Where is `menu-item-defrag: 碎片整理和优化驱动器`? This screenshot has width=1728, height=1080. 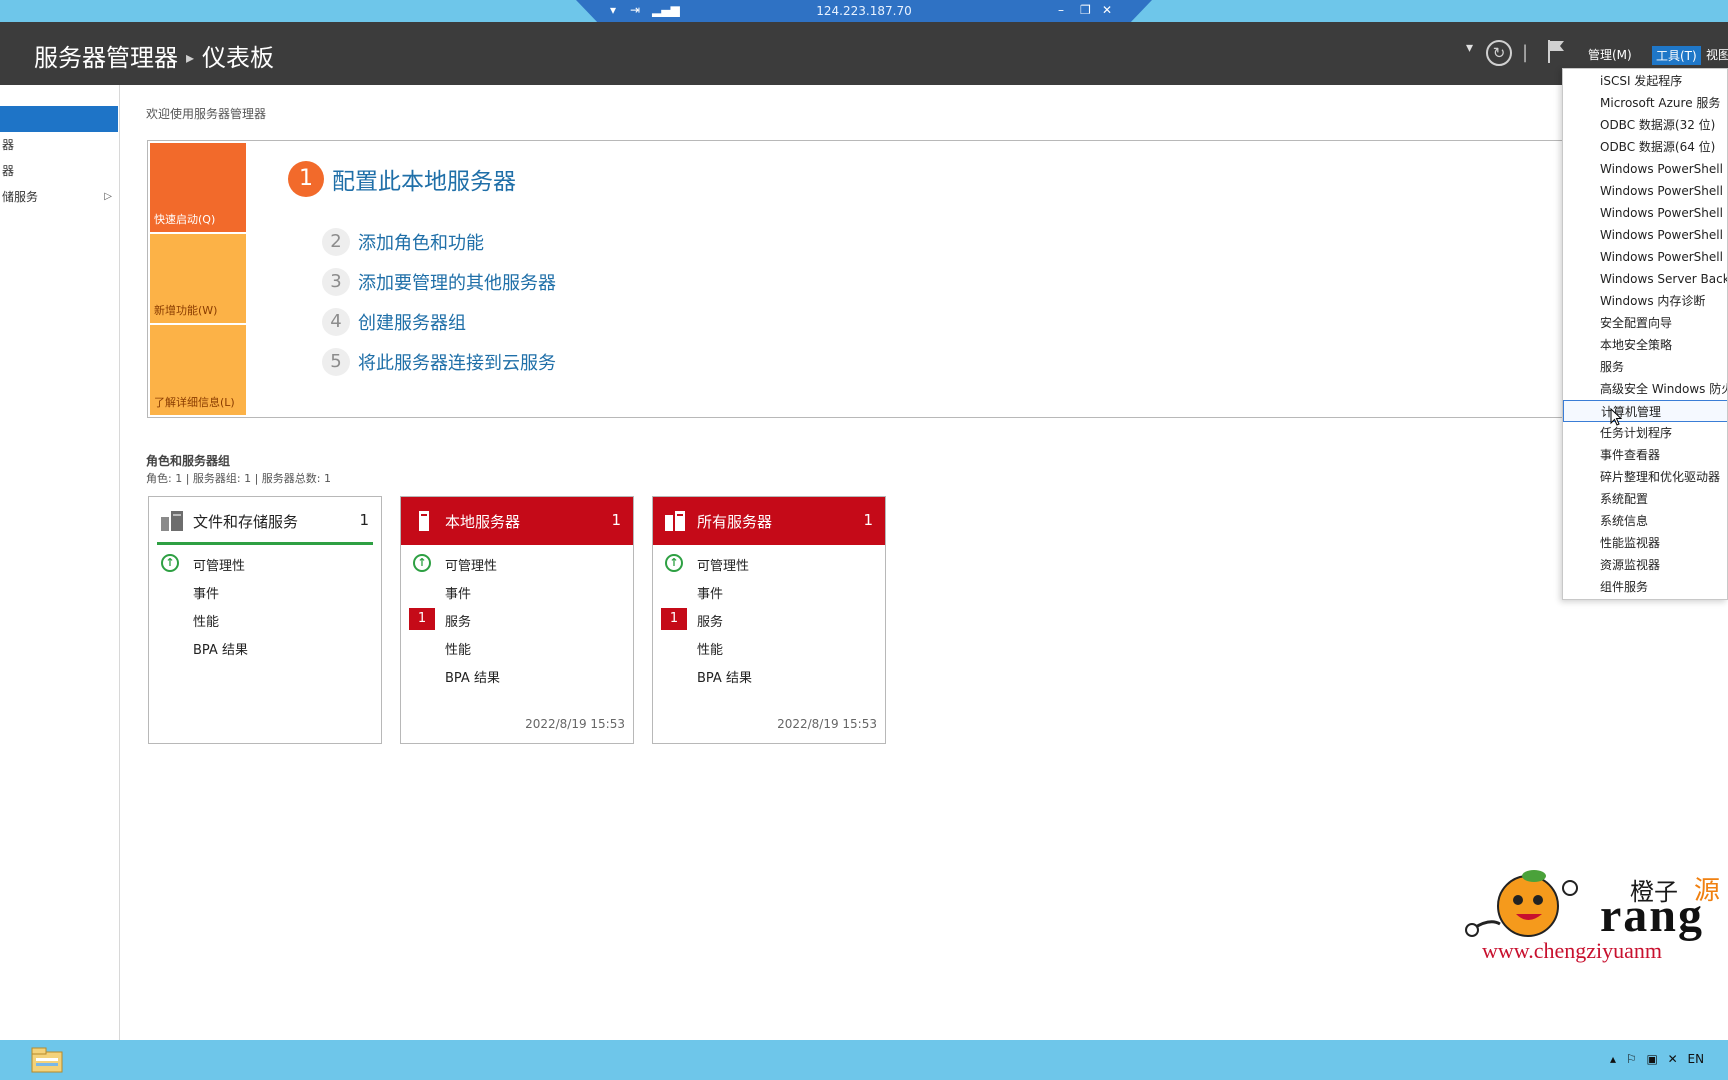
menu-item-defrag: 碎片整理和优化驱动器 is located at coordinates (1645, 477).